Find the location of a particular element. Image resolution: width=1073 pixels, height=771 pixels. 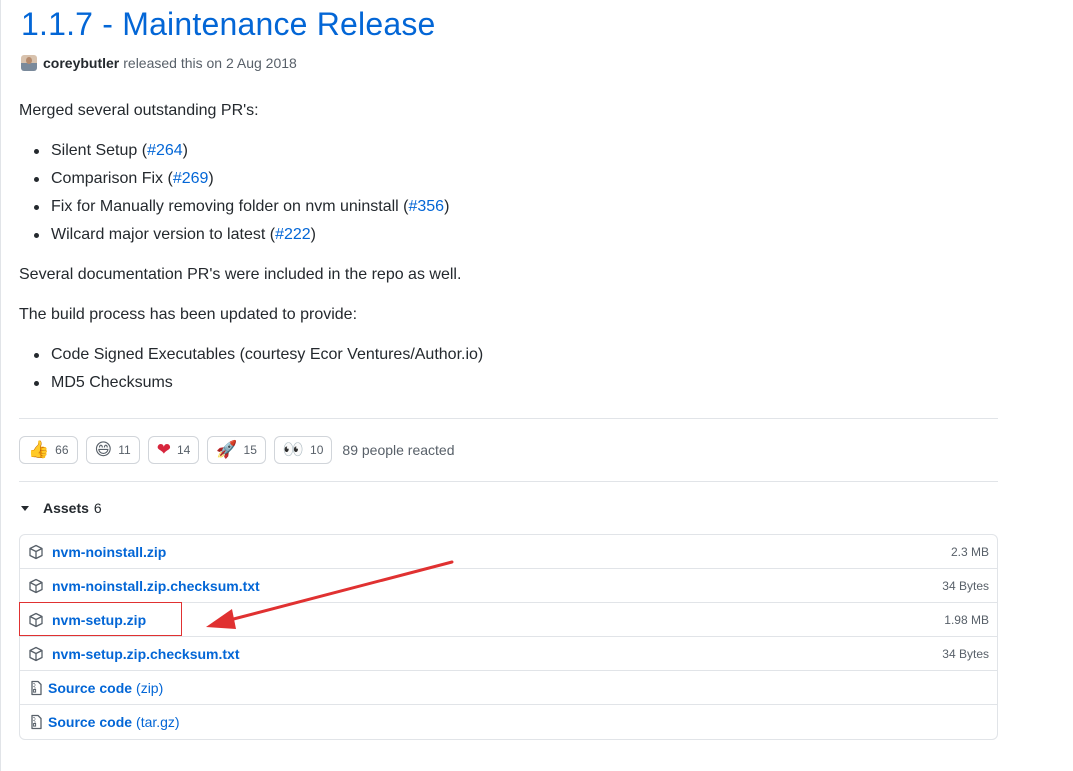

reaction-count: 66 is located at coordinates (62, 450).